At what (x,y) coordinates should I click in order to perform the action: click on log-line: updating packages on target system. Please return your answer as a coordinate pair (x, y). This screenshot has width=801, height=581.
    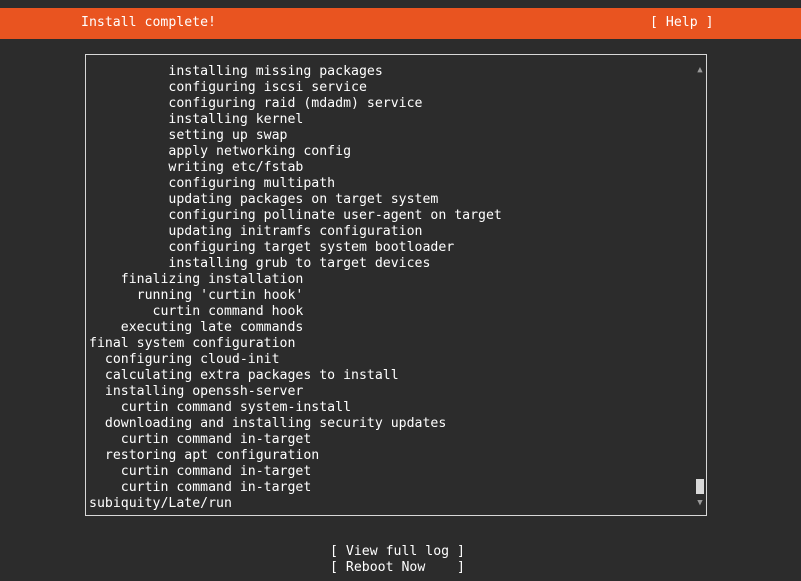
    Looking at the image, I should click on (264, 199).